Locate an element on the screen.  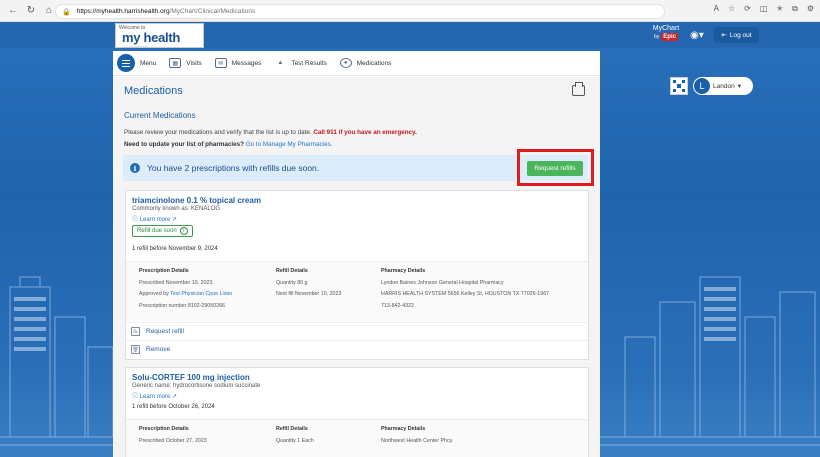
menu-button: Menu is located at coordinates (134, 63).